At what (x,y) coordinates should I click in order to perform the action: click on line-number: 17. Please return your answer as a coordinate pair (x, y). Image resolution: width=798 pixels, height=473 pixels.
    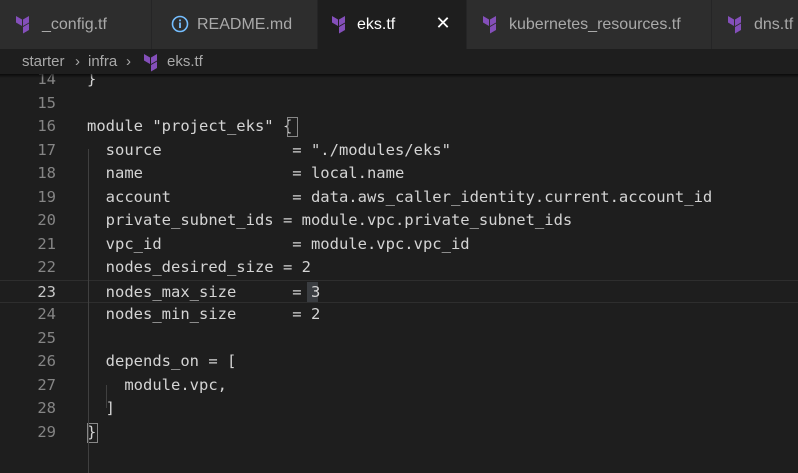
    Looking at the image, I should click on (46, 149).